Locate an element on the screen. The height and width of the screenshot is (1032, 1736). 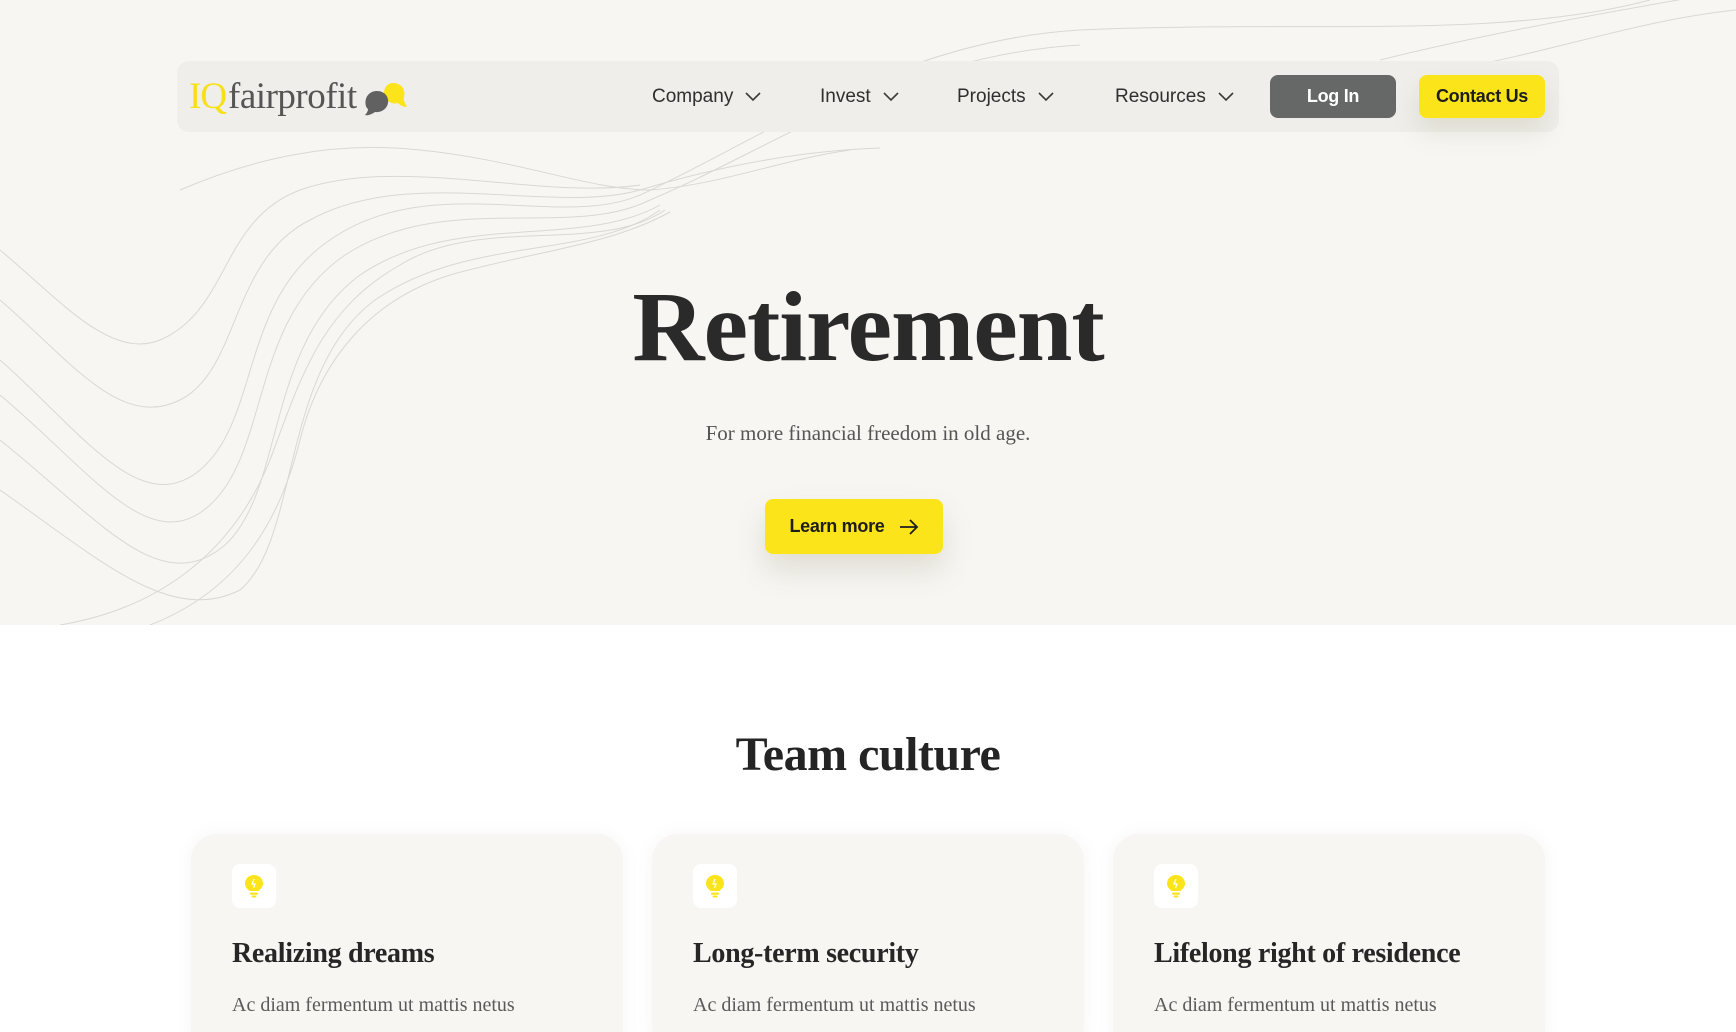
login-button: Log In is located at coordinates (1333, 96).